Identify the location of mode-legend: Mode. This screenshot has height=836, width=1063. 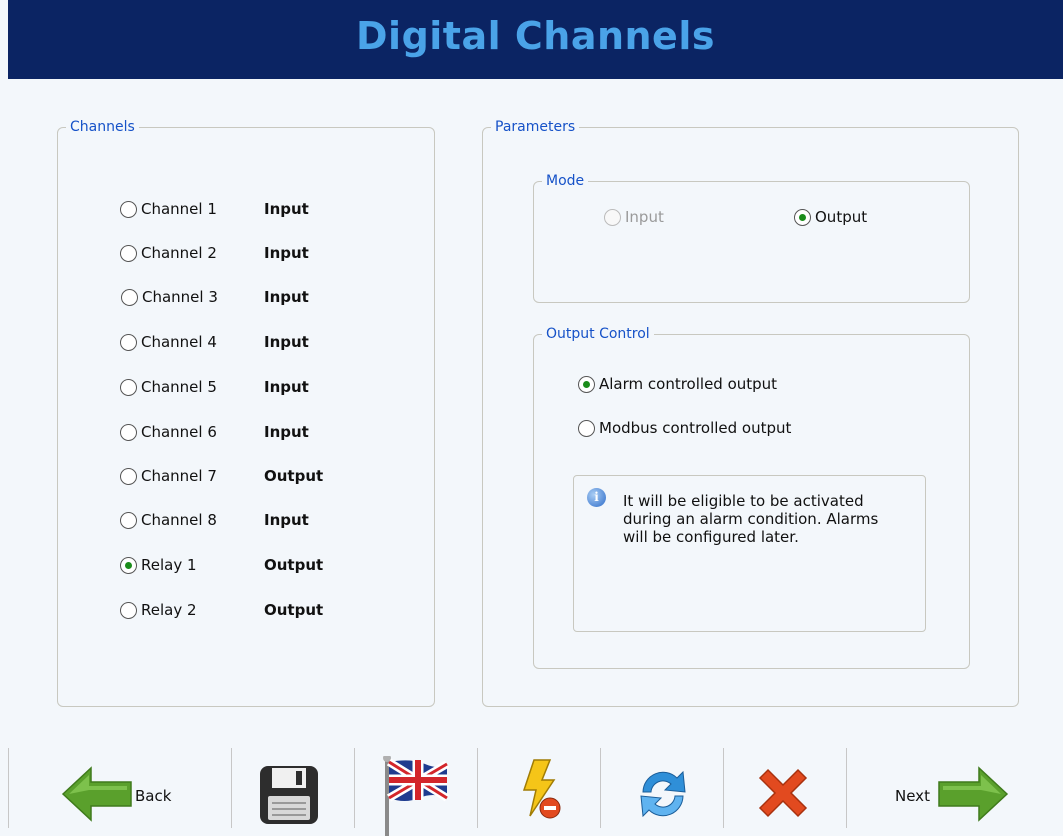
(565, 181).